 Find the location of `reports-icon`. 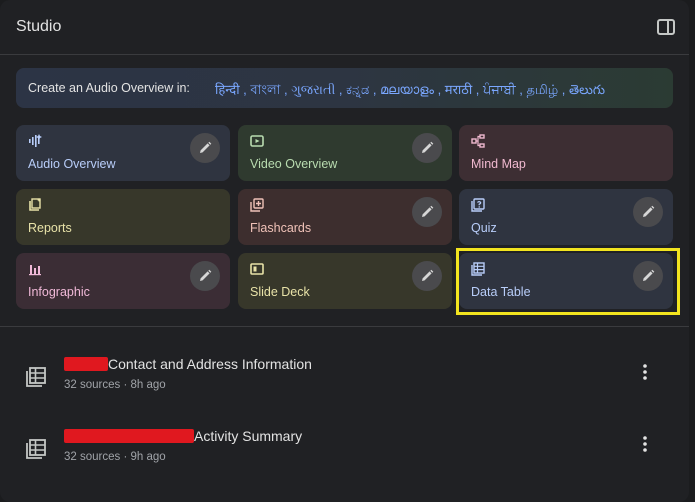

reports-icon is located at coordinates (35, 204).